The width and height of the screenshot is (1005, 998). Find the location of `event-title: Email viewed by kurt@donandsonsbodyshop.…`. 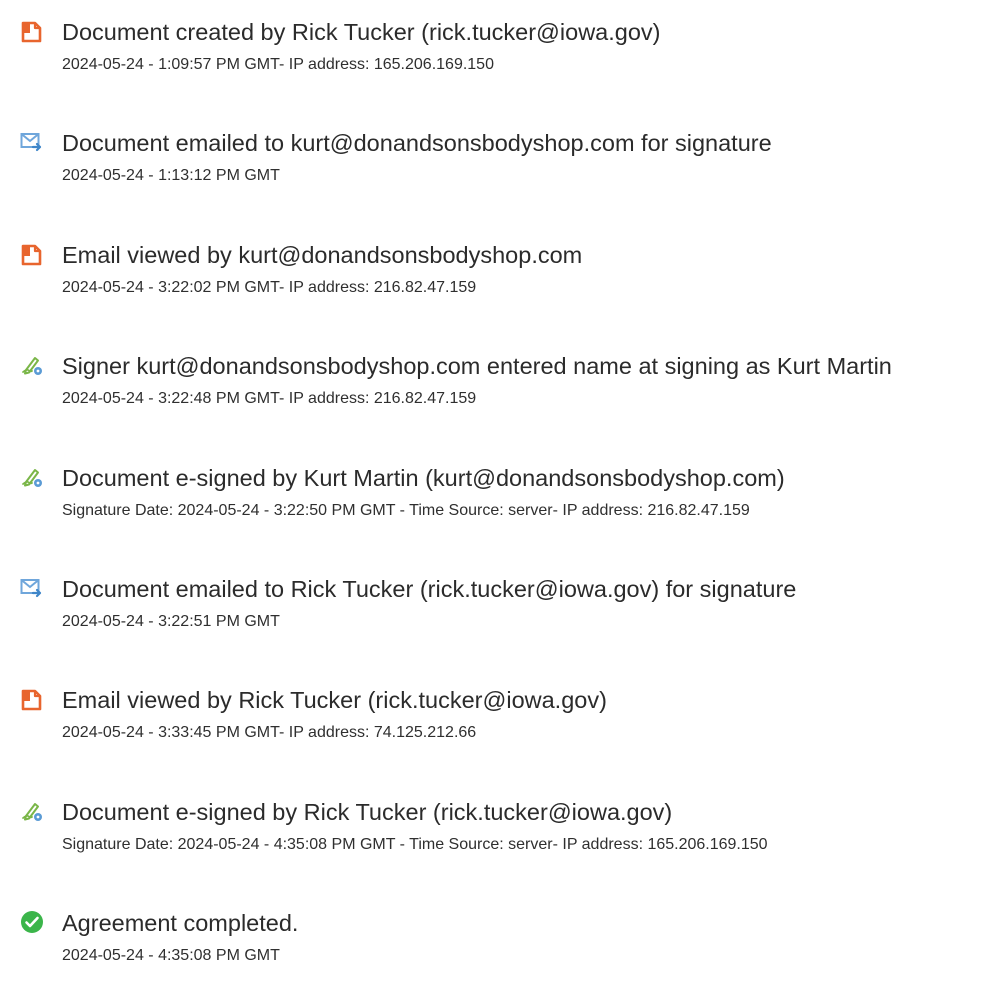

event-title: Email viewed by kurt@donandsonsbodyshop.… is located at coordinates (322, 255).